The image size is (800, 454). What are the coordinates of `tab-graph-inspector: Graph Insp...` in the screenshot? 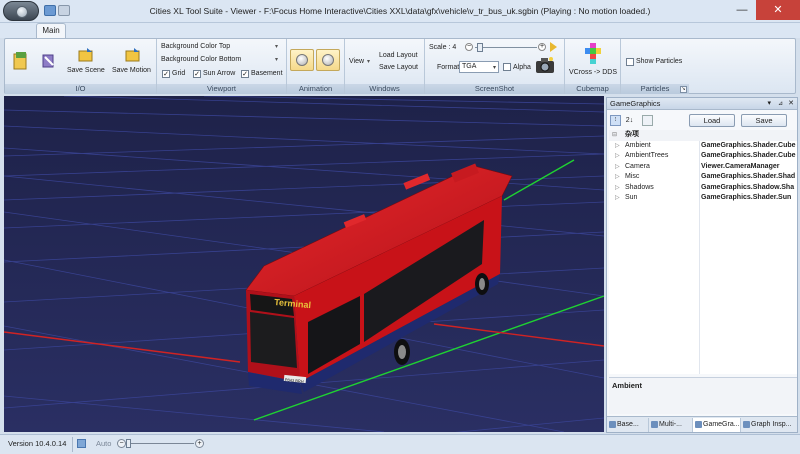 It's located at (770, 425).